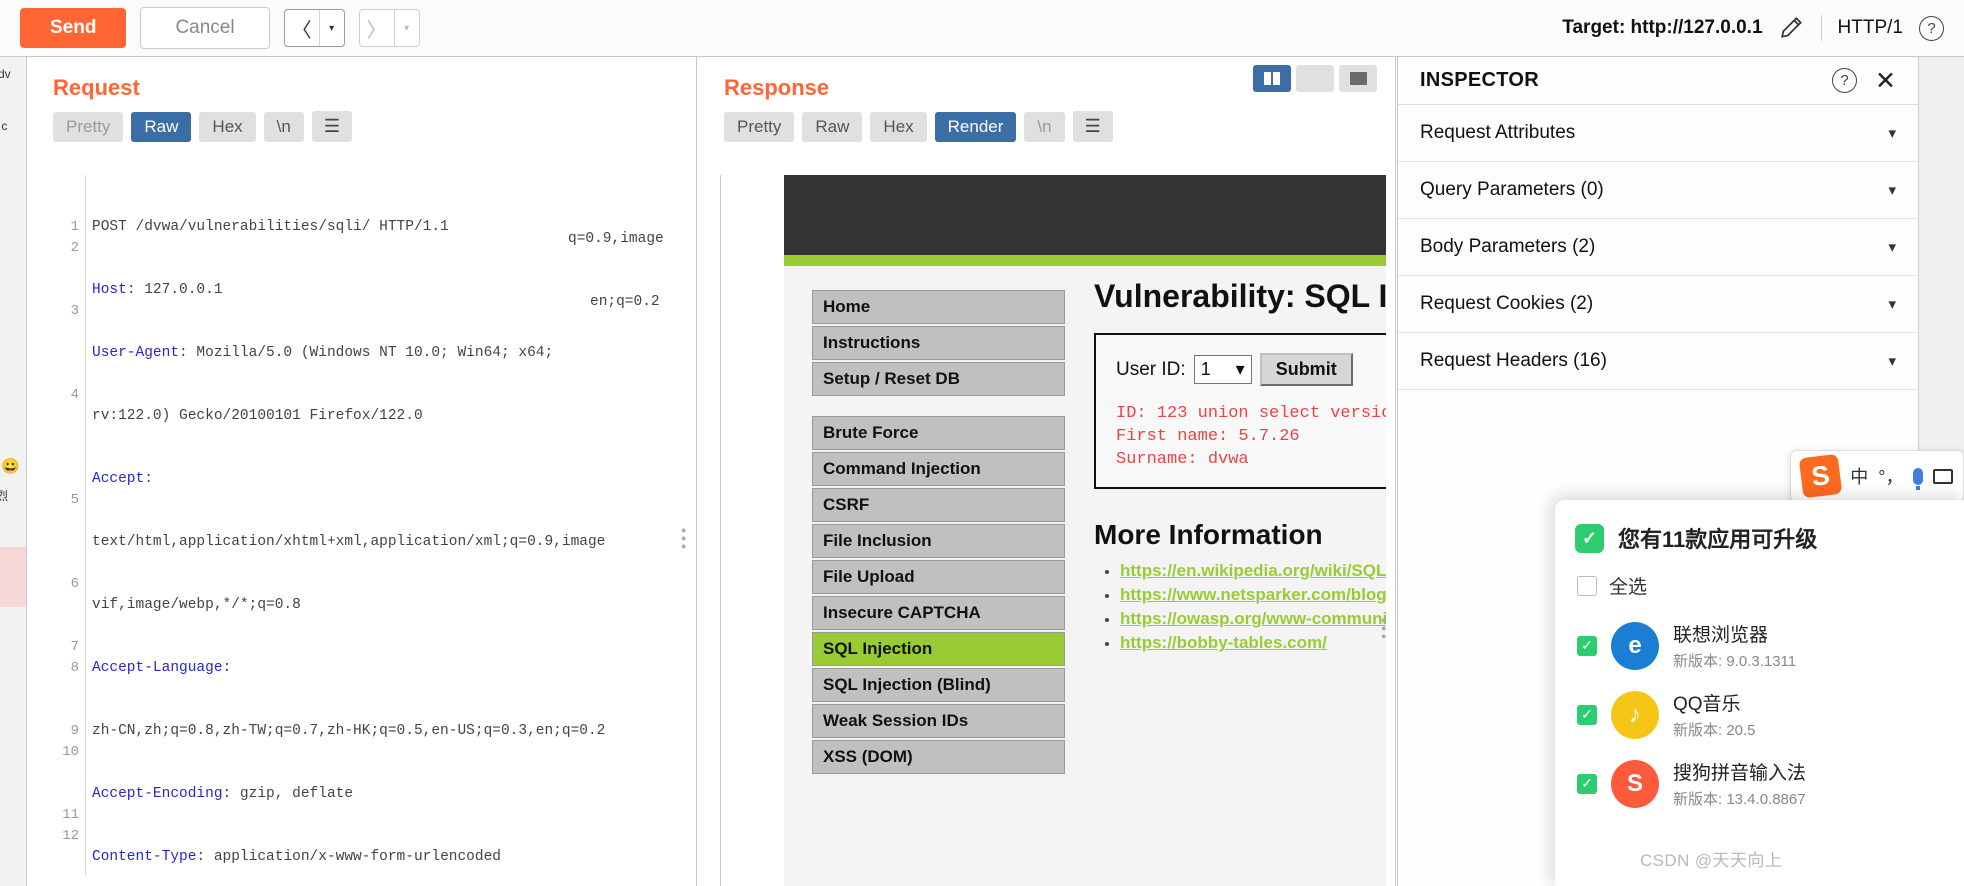 This screenshot has height=886, width=1964. What do you see at coordinates (938, 613) in the screenshot?
I see `nav-item-insecure-captcha: Insecure CAPTCHA` at bounding box center [938, 613].